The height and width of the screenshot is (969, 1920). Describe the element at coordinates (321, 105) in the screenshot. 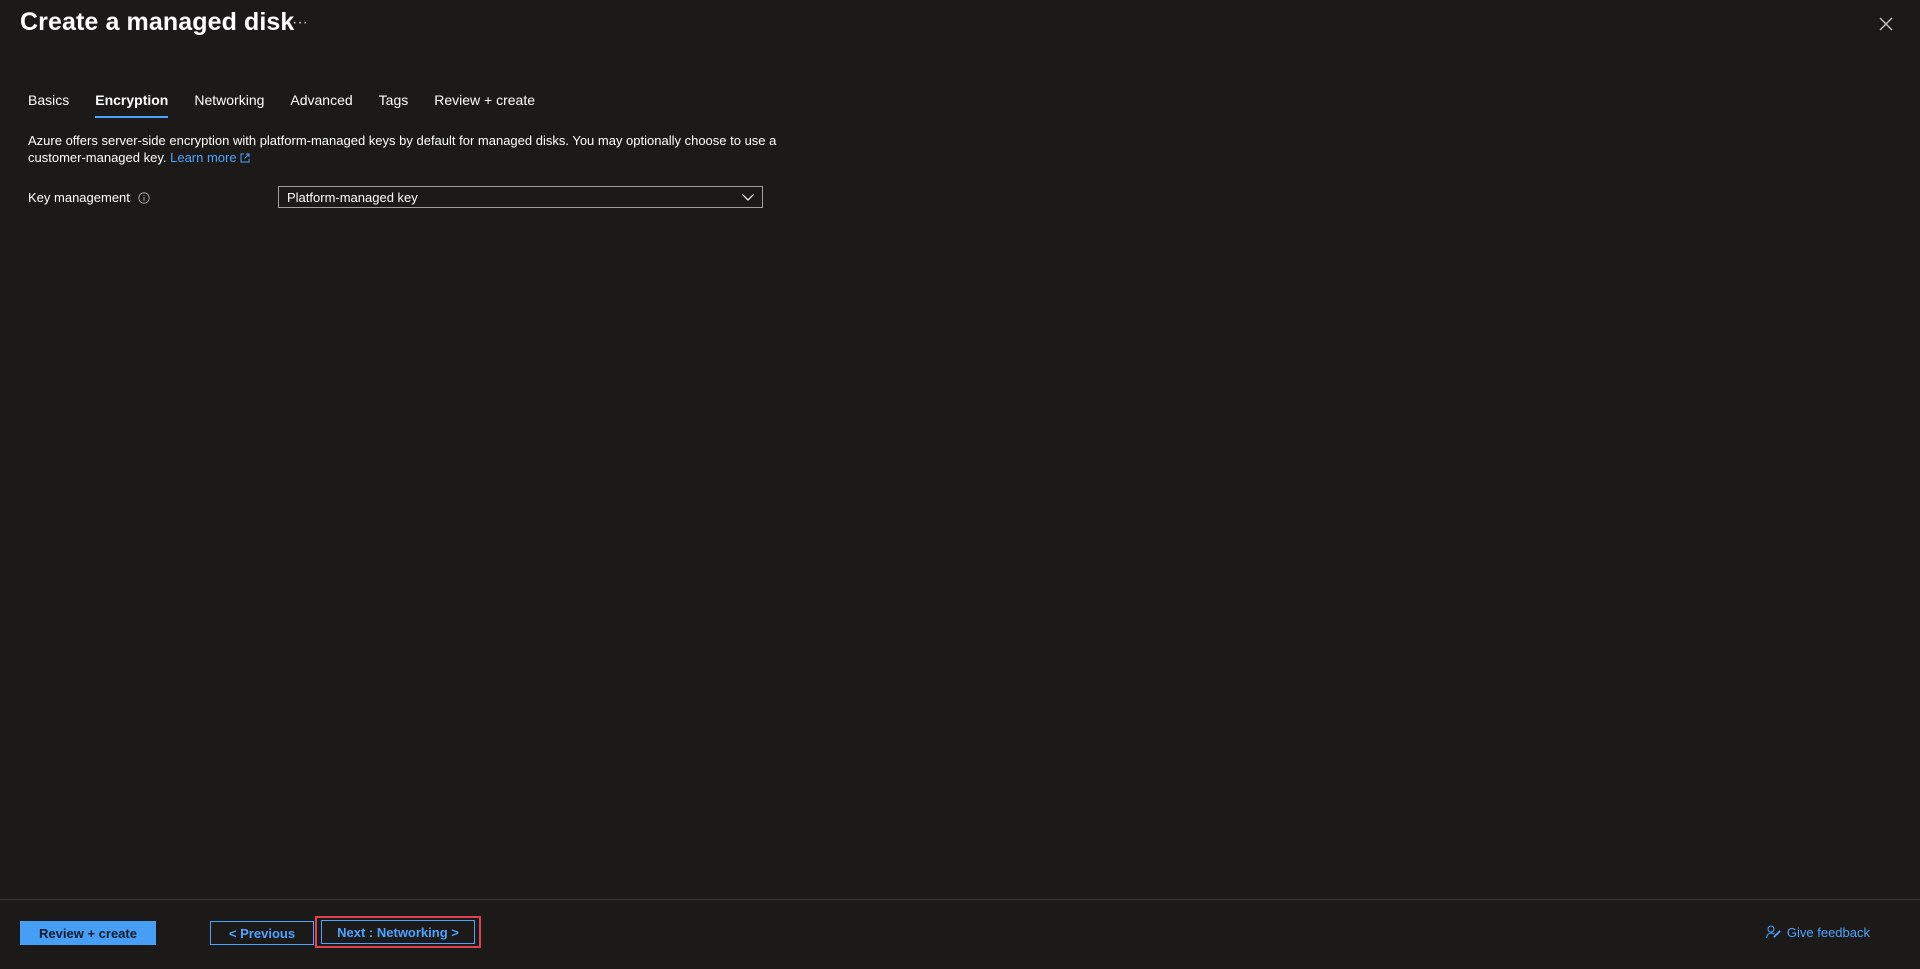

I see `tab-advanced: Advanced` at that location.